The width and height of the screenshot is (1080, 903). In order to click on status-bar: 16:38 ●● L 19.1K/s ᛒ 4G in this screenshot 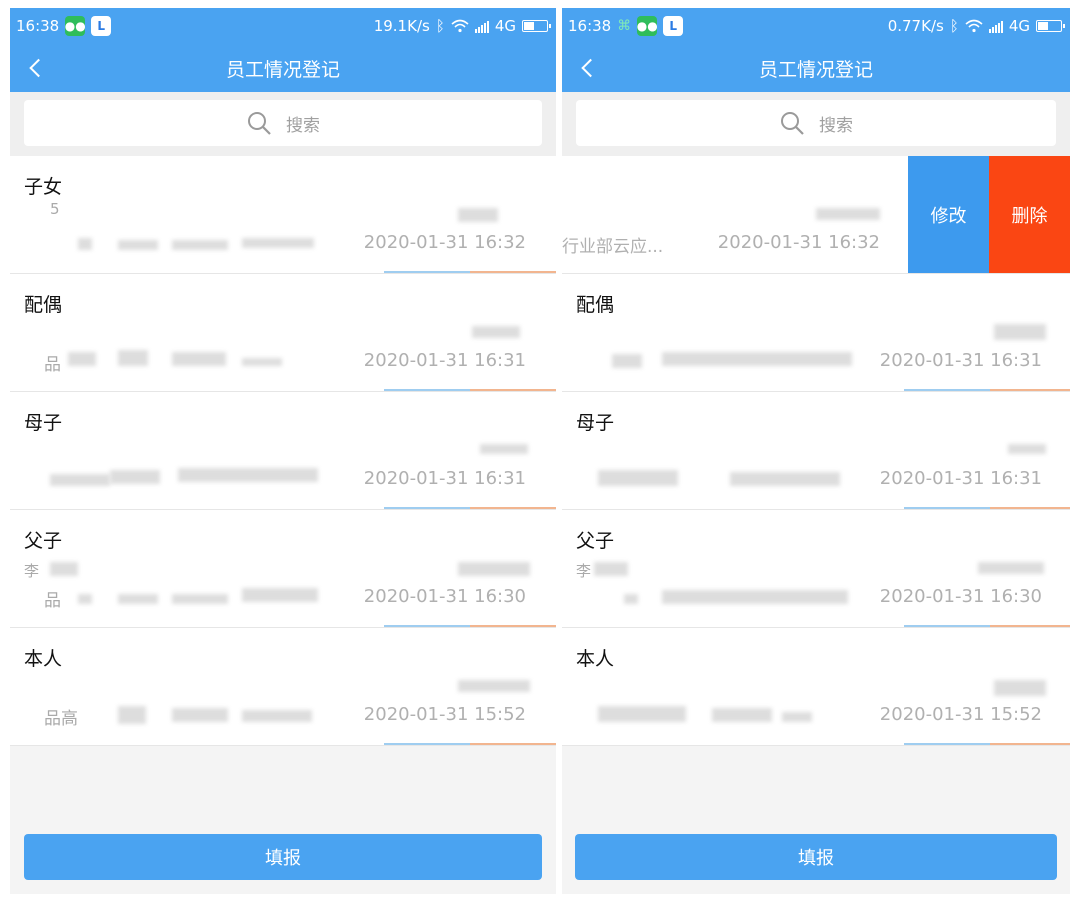, I will do `click(283, 26)`.